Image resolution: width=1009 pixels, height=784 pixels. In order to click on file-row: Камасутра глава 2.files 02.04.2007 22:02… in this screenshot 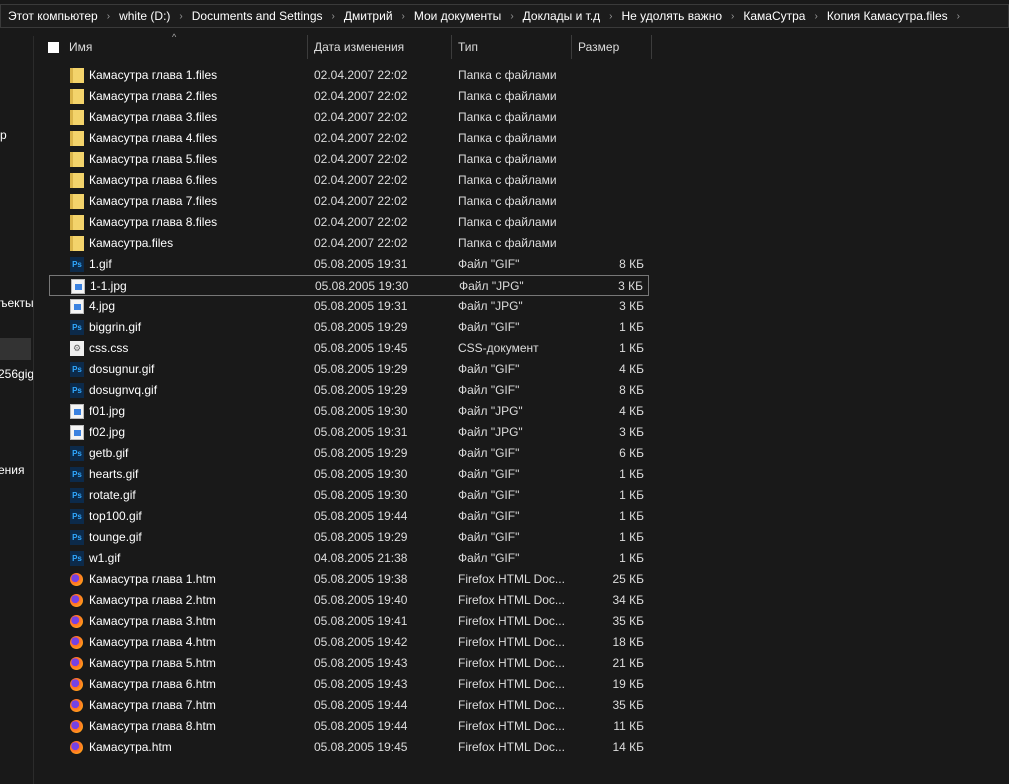, I will do `click(349, 96)`.